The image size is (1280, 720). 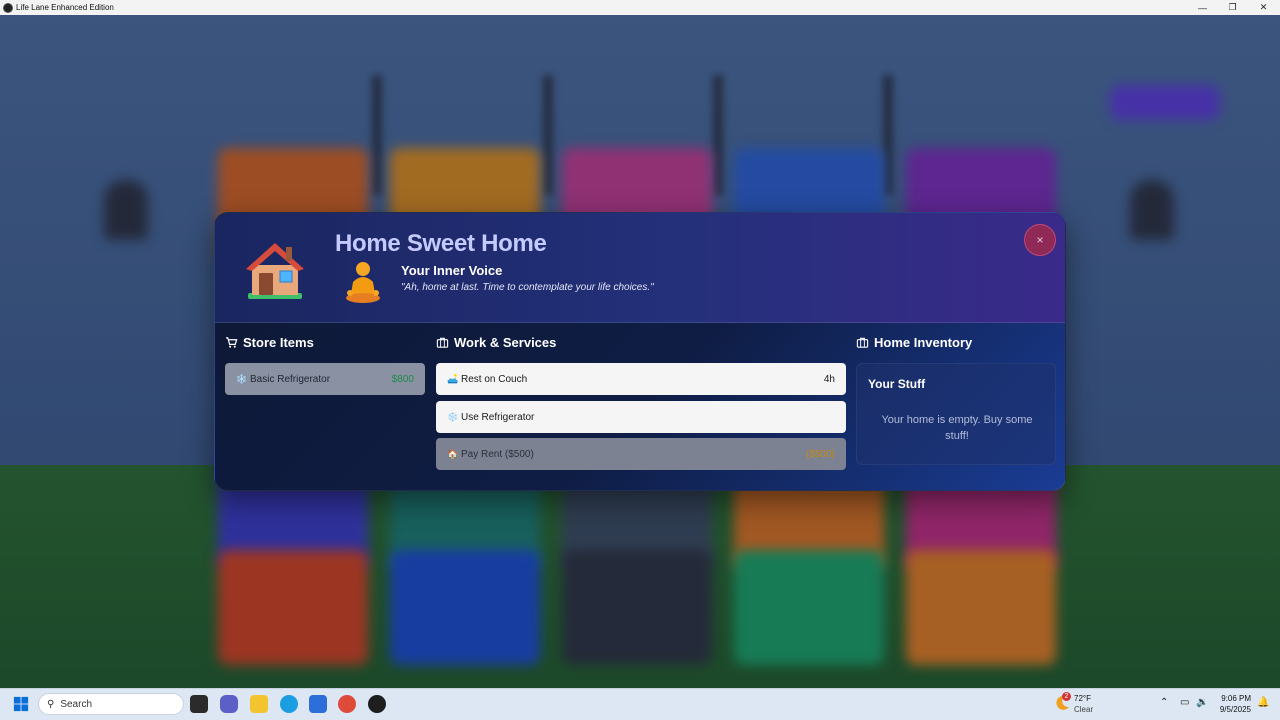 I want to click on window-close-button: ✕, so click(x=1263, y=7).